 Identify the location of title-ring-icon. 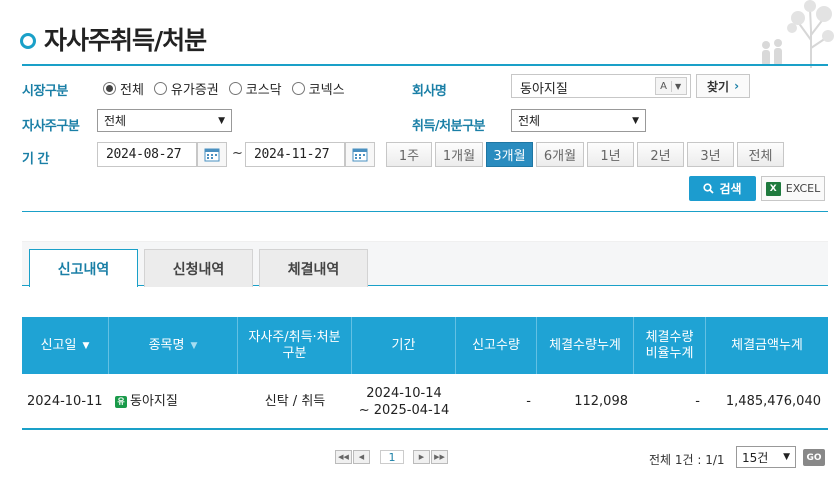
(28, 41).